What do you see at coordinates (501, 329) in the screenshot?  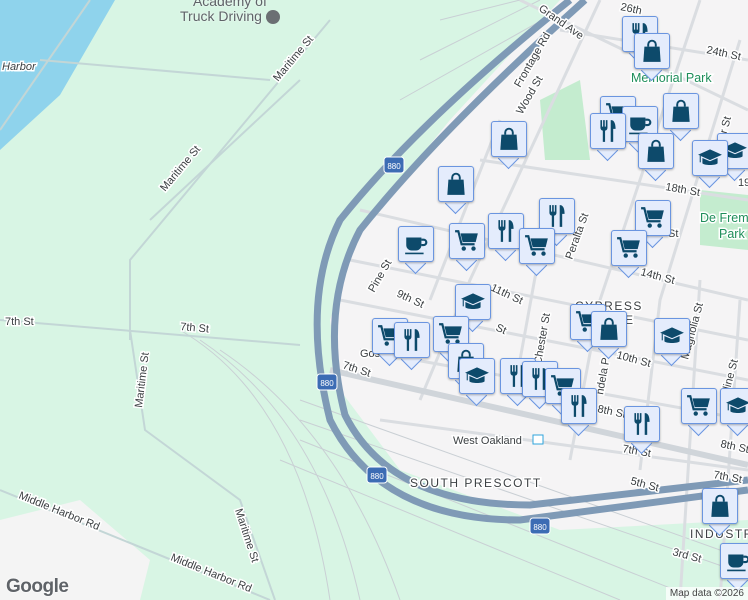 I see `svg-text: St` at bounding box center [501, 329].